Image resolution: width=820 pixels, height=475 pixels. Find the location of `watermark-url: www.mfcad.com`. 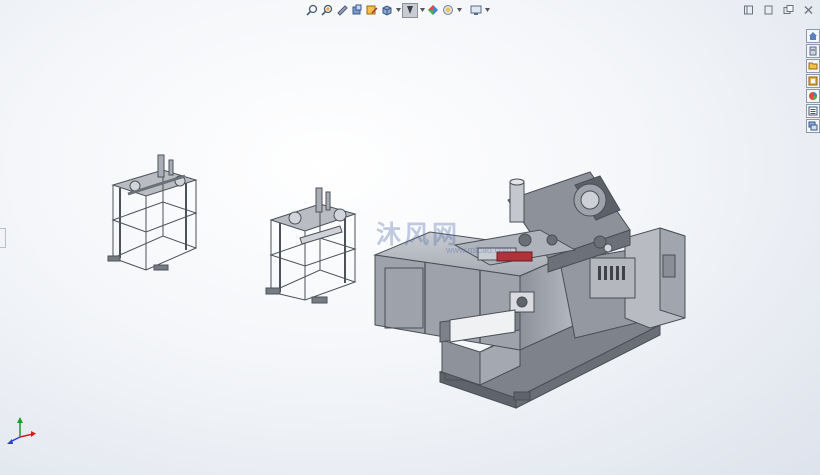

watermark-url: www.mfcad.com is located at coordinates (479, 250).